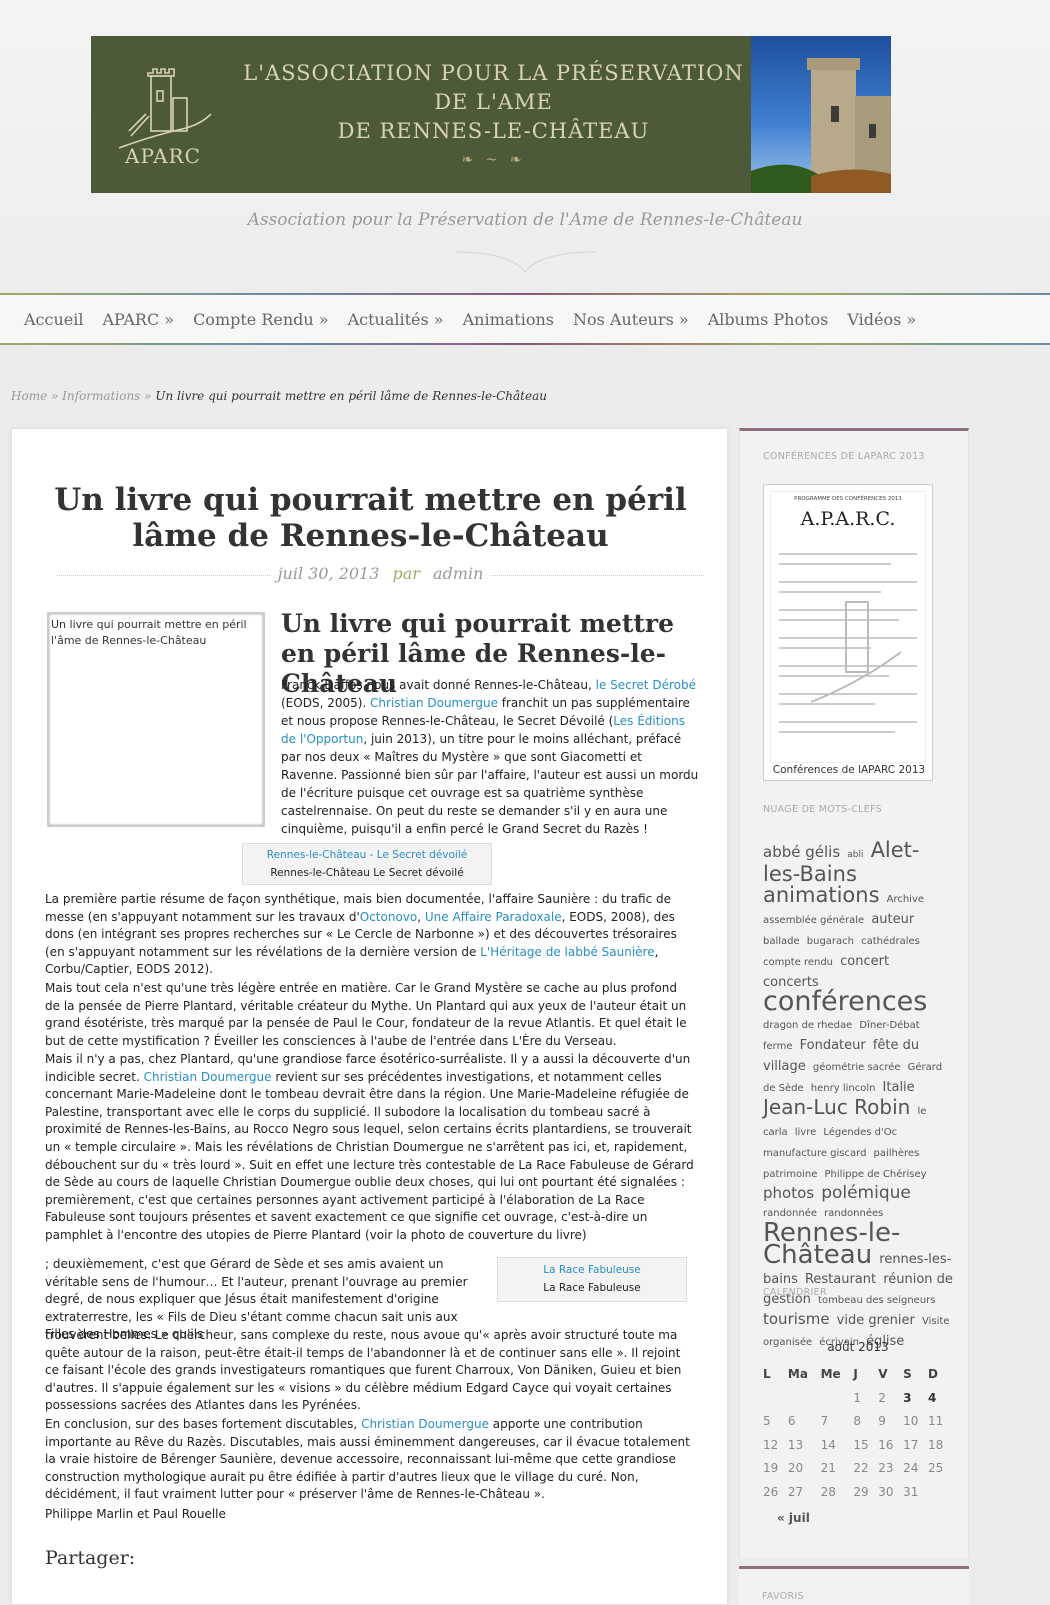 This screenshot has height=1605, width=1050. I want to click on tag-link: Italie, so click(899, 1087).